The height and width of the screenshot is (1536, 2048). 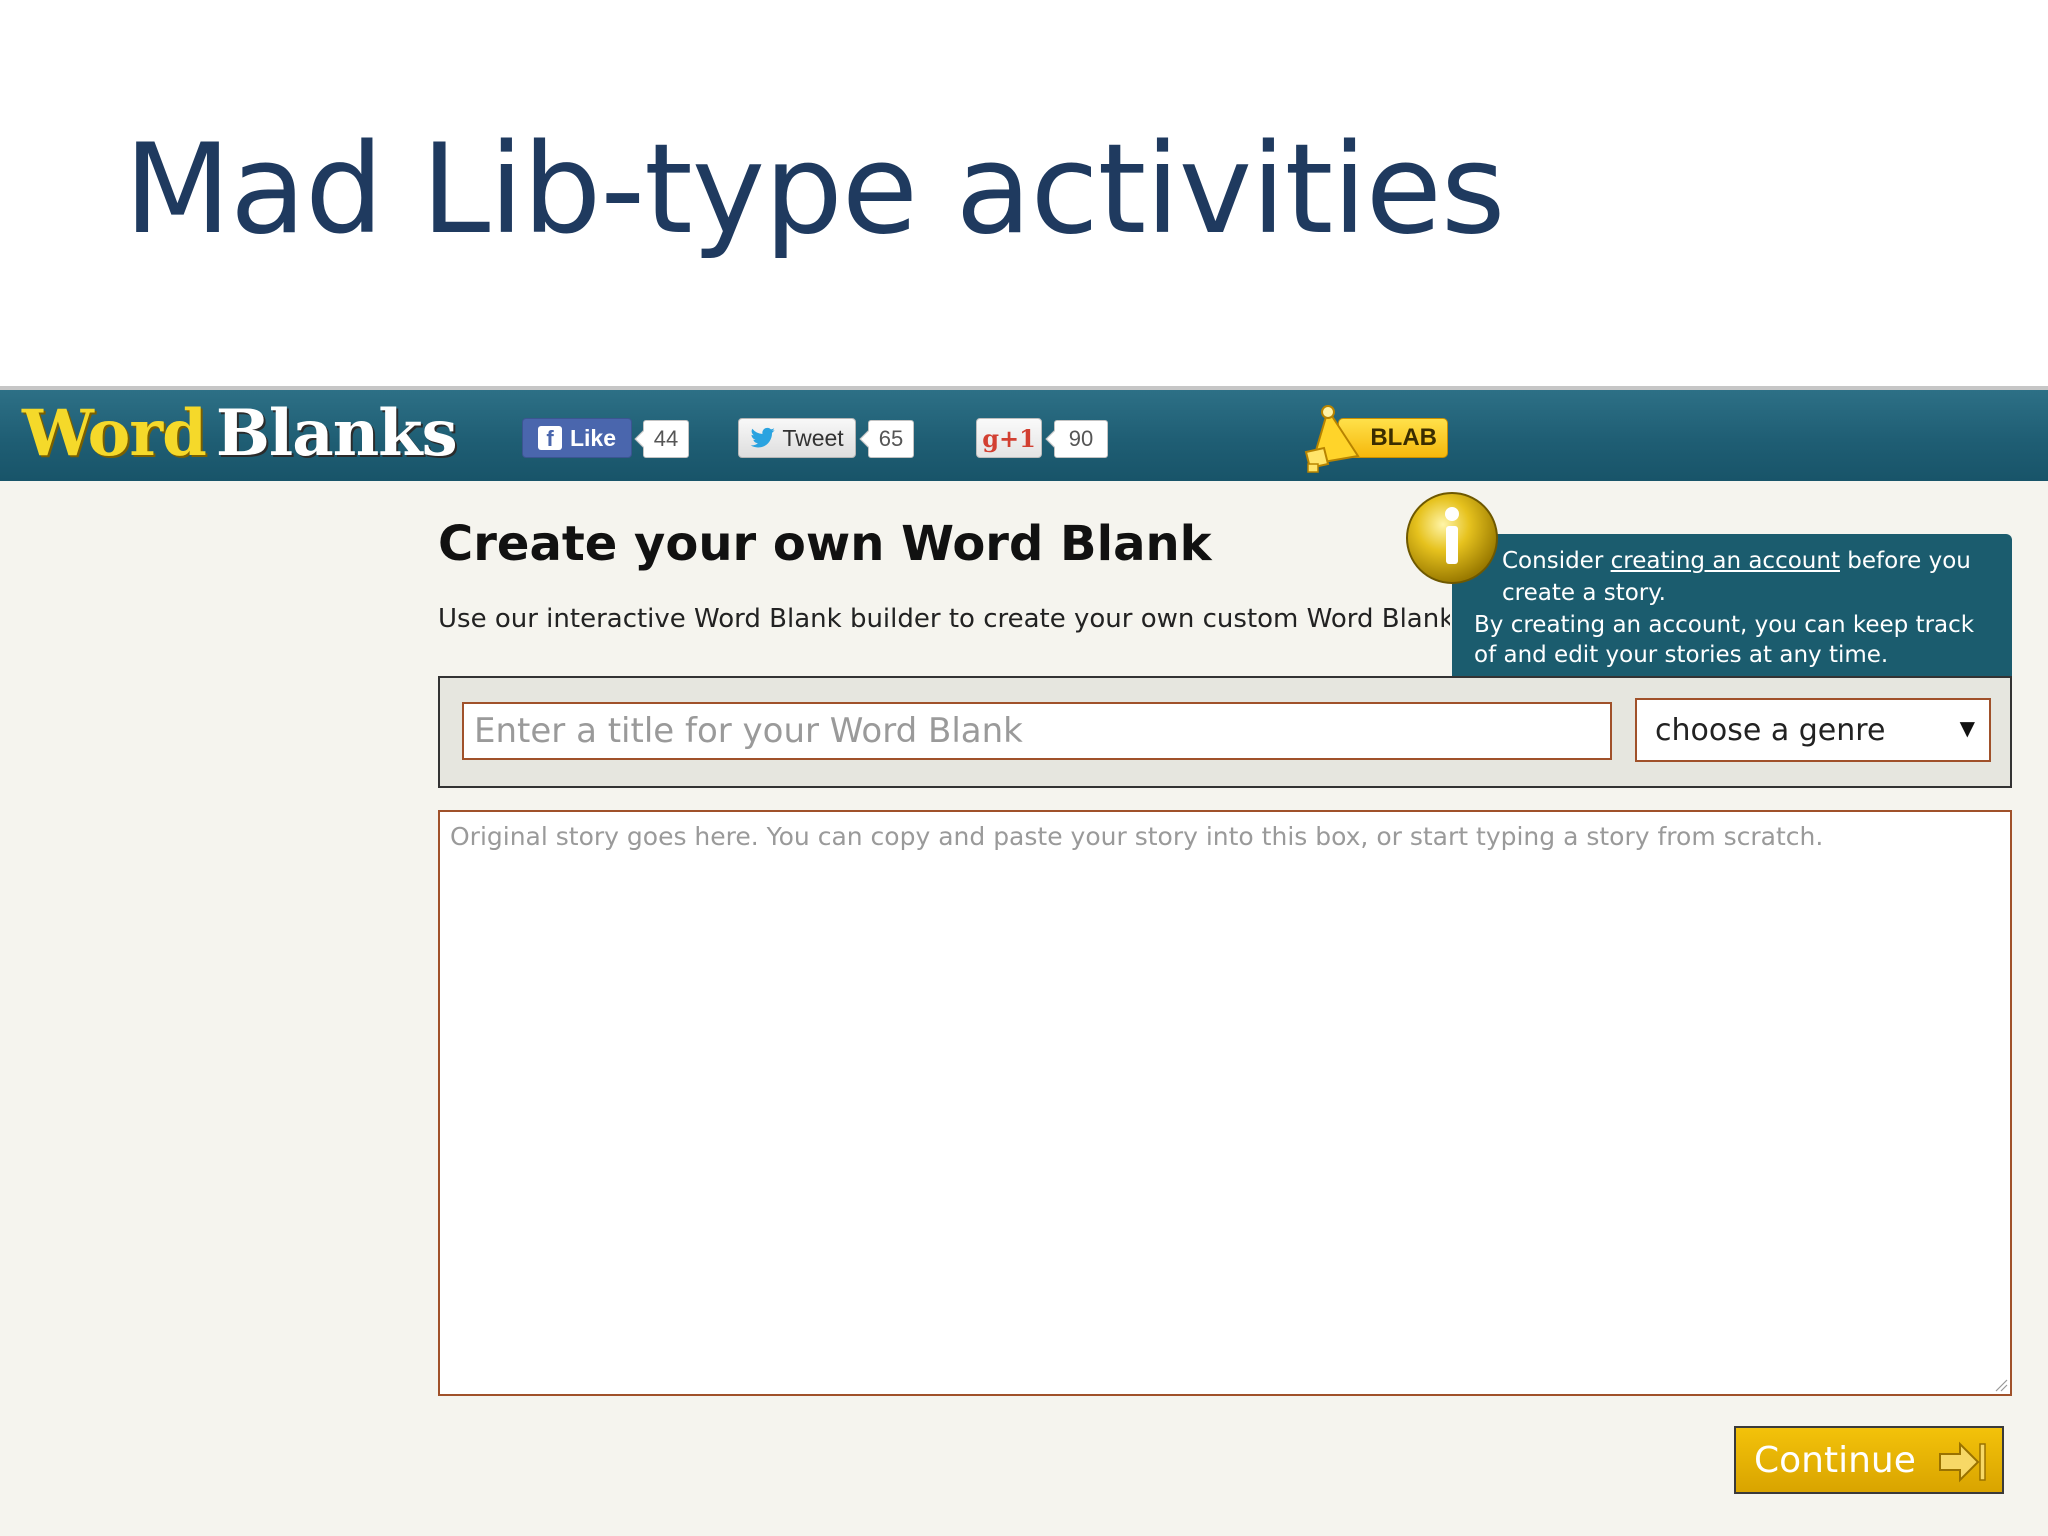 I want to click on site-logo: Word Blanks, so click(x=240, y=433).